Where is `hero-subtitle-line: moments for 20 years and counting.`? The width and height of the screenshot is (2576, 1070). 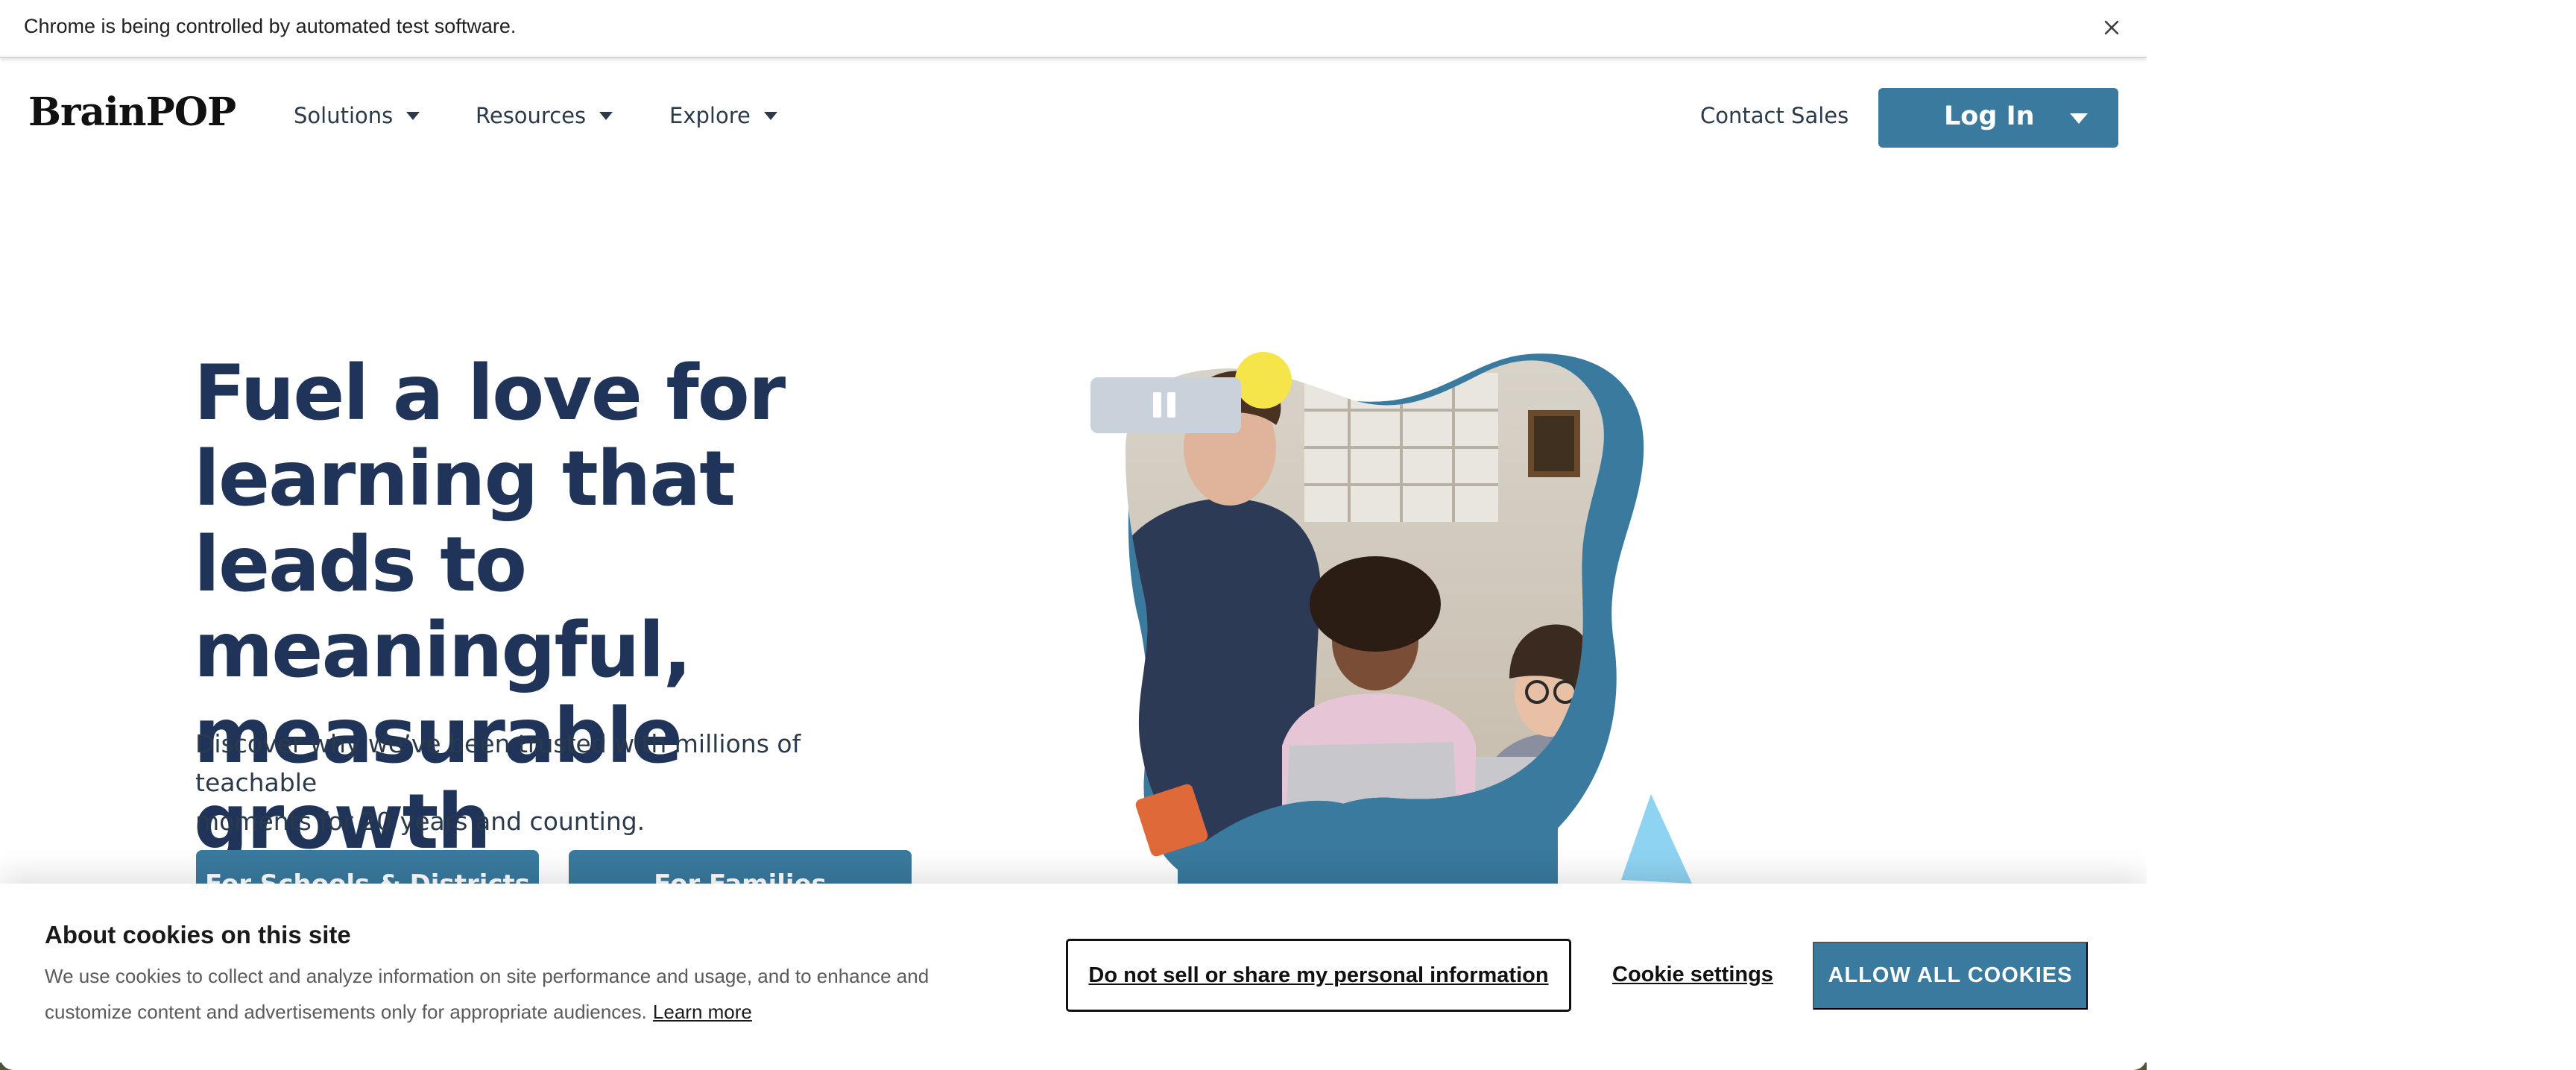 hero-subtitle-line: moments for 20 years and counting. is located at coordinates (420, 821).